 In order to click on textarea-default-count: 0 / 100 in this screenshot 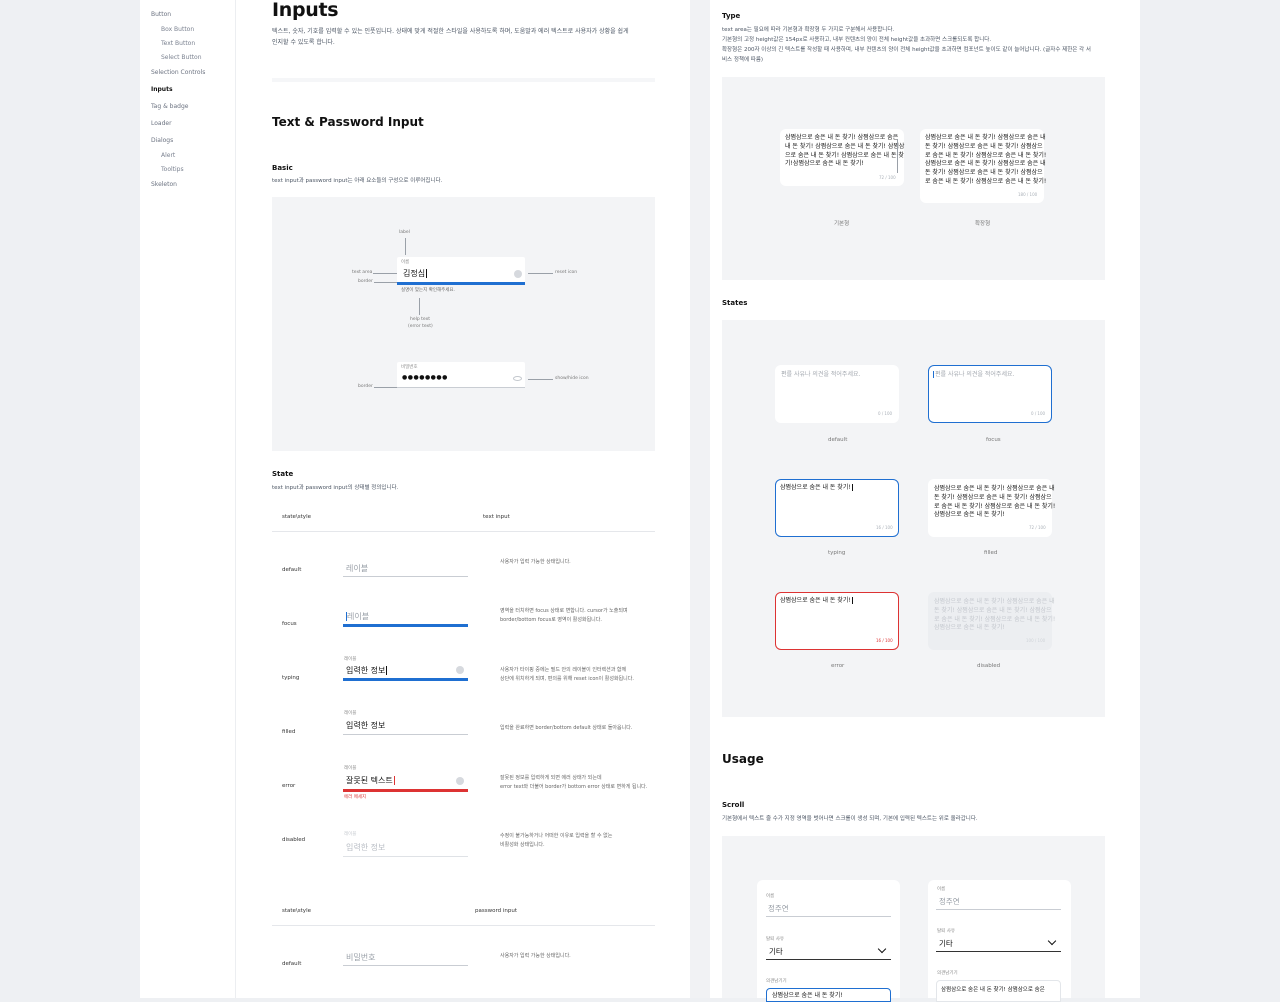, I will do `click(885, 413)`.